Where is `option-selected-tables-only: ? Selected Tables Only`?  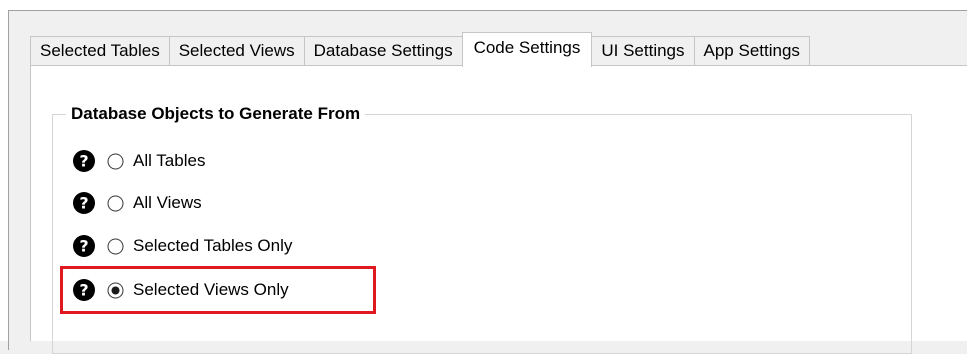 option-selected-tables-only: ? Selected Tables Only is located at coordinates (182, 246).